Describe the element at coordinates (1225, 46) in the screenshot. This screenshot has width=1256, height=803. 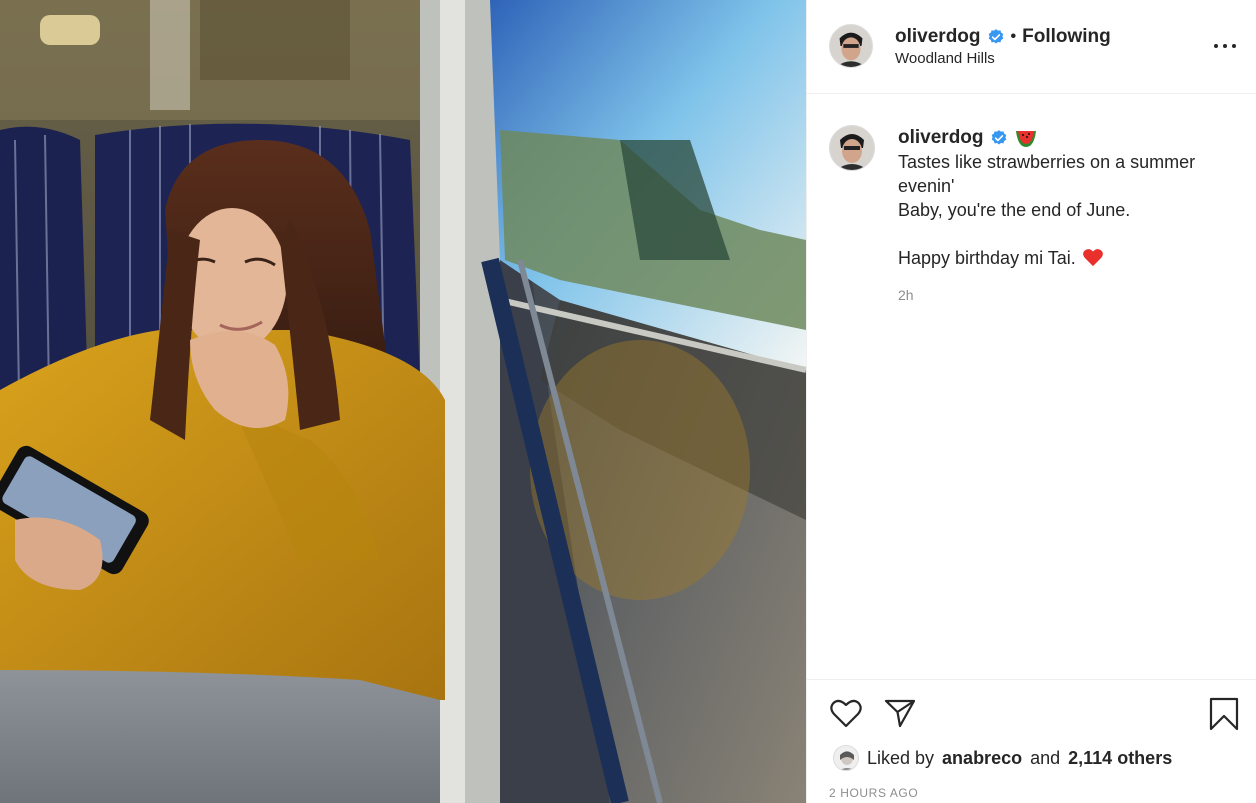
I see `more-options-icon` at that location.